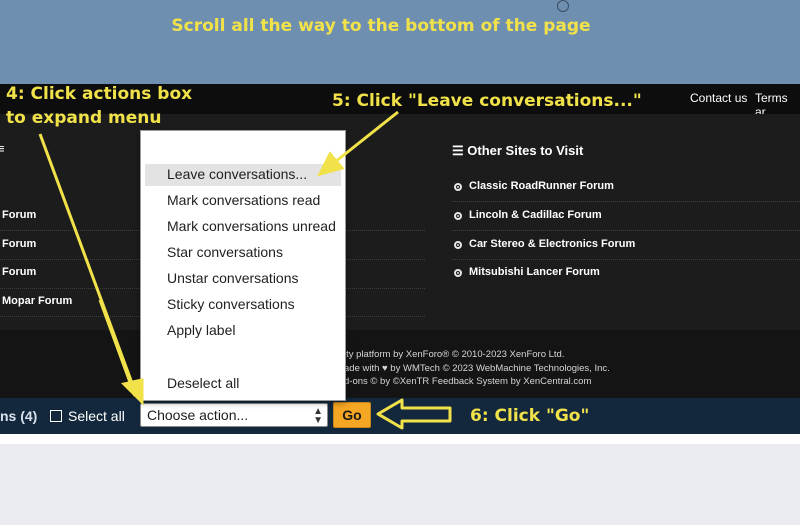 The width and height of the screenshot is (800, 525). I want to click on instruction-step4-line2: to expand menu, so click(84, 118).